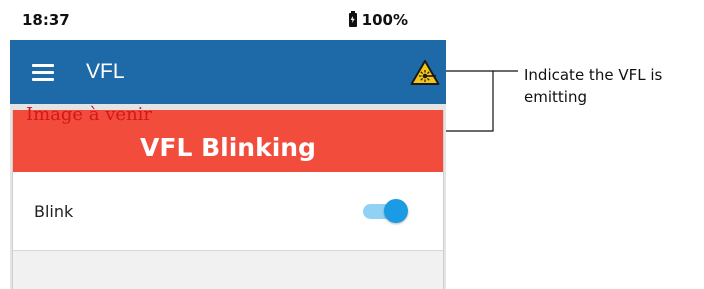  What do you see at coordinates (482, 101) in the screenshot?
I see `callout-leader-lines` at bounding box center [482, 101].